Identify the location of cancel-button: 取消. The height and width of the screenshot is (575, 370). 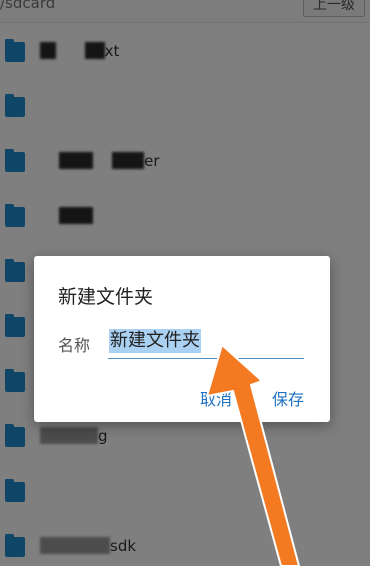
(216, 398).